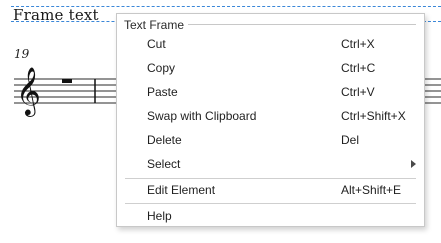 This screenshot has width=441, height=243. Describe the element at coordinates (358, 68) in the screenshot. I see `menu-item-shortcut: Ctrl+C` at that location.